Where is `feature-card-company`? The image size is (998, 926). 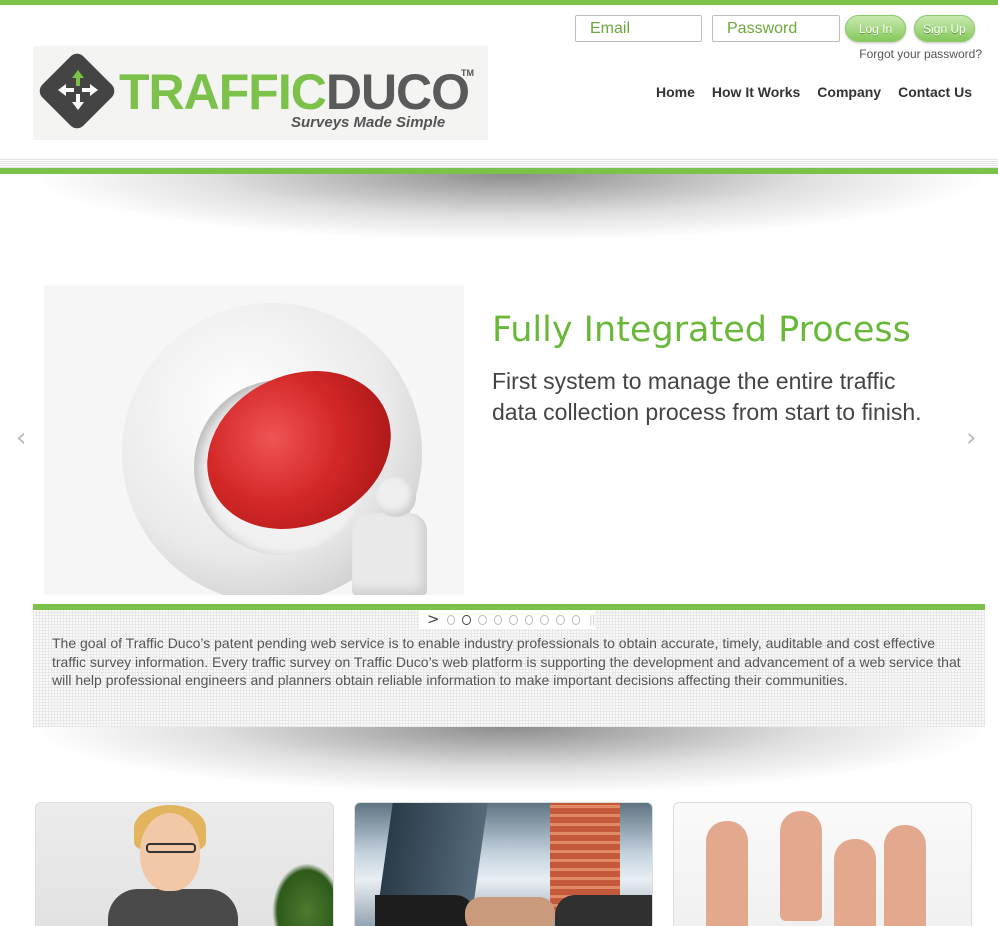 feature-card-company is located at coordinates (503, 864).